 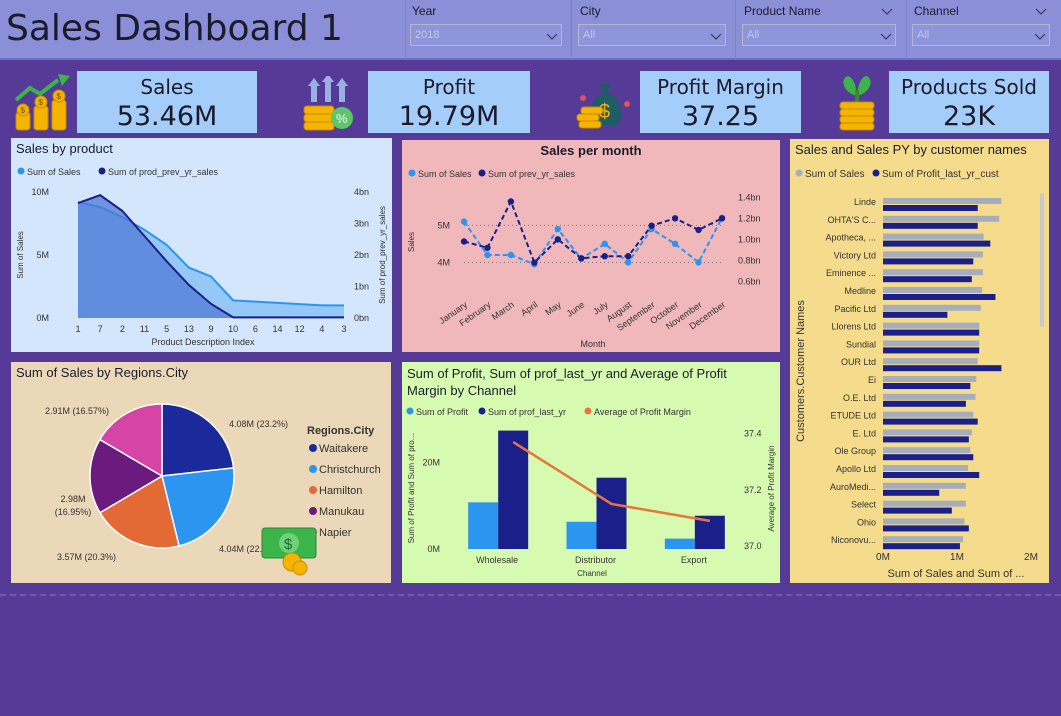 What do you see at coordinates (42, 255) in the screenshot?
I see `y-tick-label: 5M` at bounding box center [42, 255].